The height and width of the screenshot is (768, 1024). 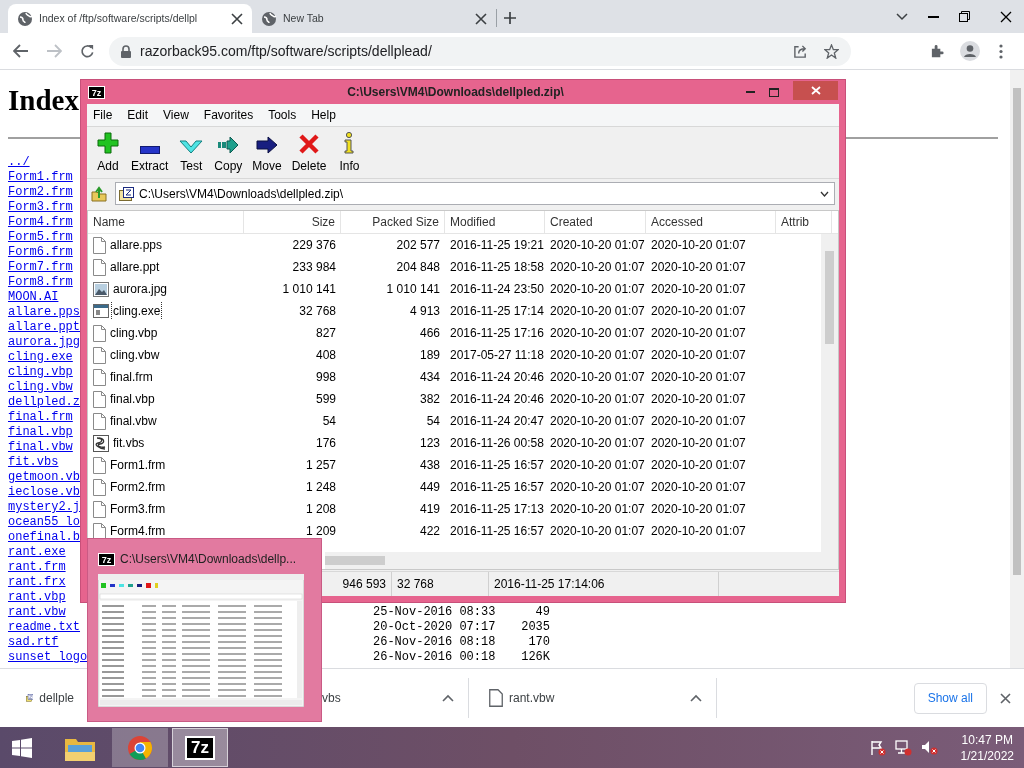 What do you see at coordinates (393, 222) in the screenshot?
I see `column-header: Packed Size` at bounding box center [393, 222].